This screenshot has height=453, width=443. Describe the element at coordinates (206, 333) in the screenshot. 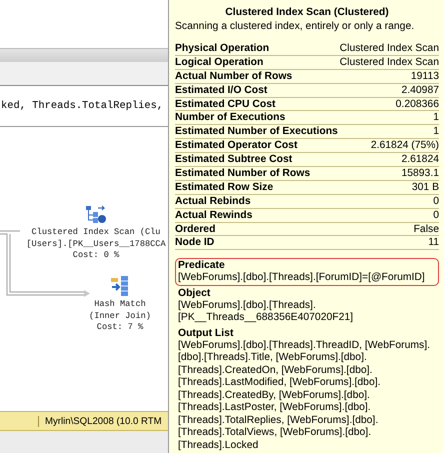

I see `section-heading: Output List` at that location.